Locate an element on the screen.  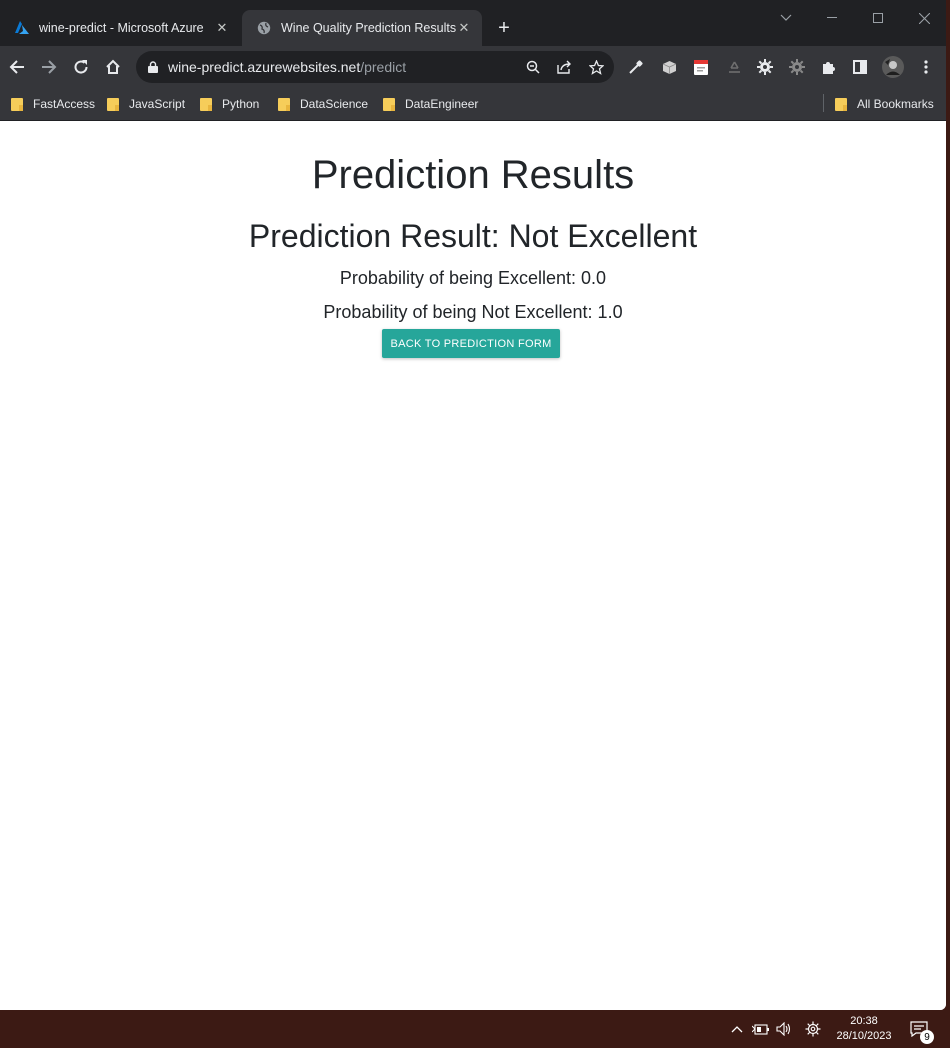
notification-count-badge: 9 is located at coordinates (927, 1037).